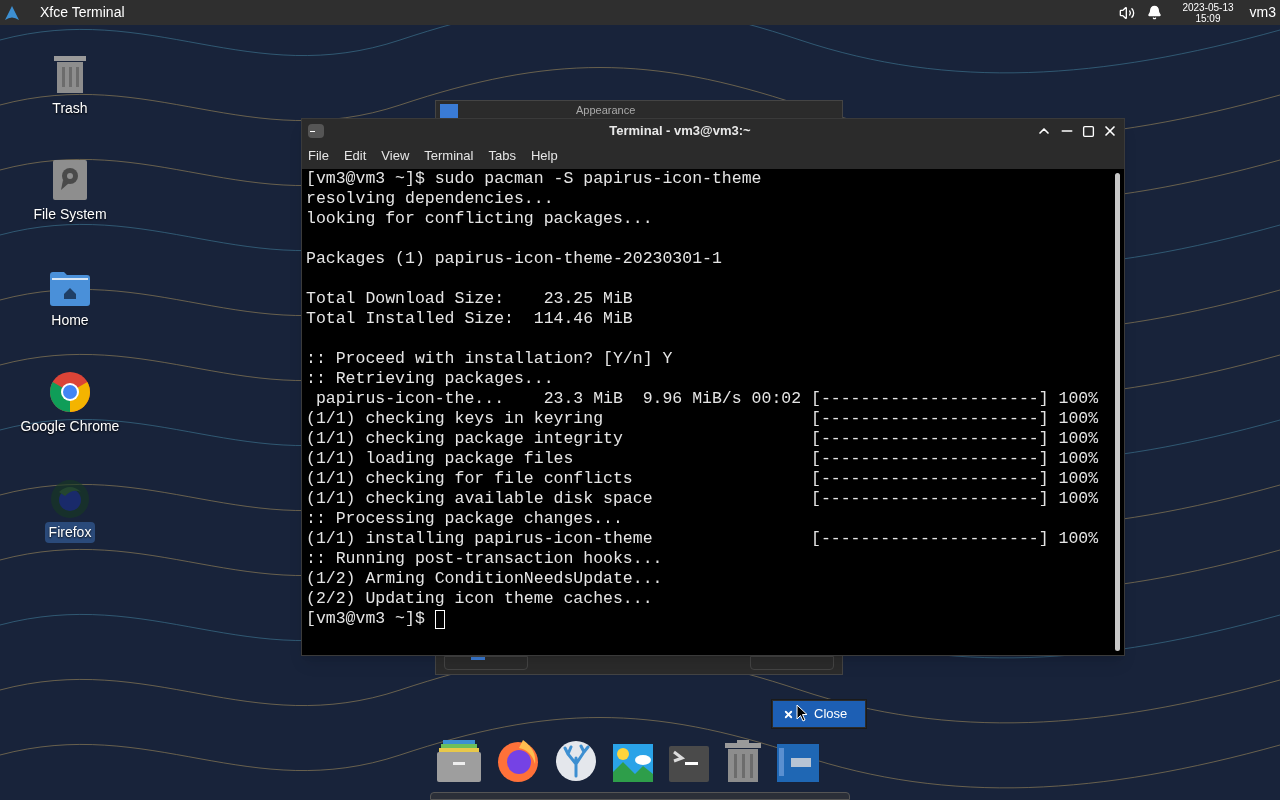 The width and height of the screenshot is (1280, 800). What do you see at coordinates (802, 713) in the screenshot?
I see `mouse-pointer-icon` at bounding box center [802, 713].